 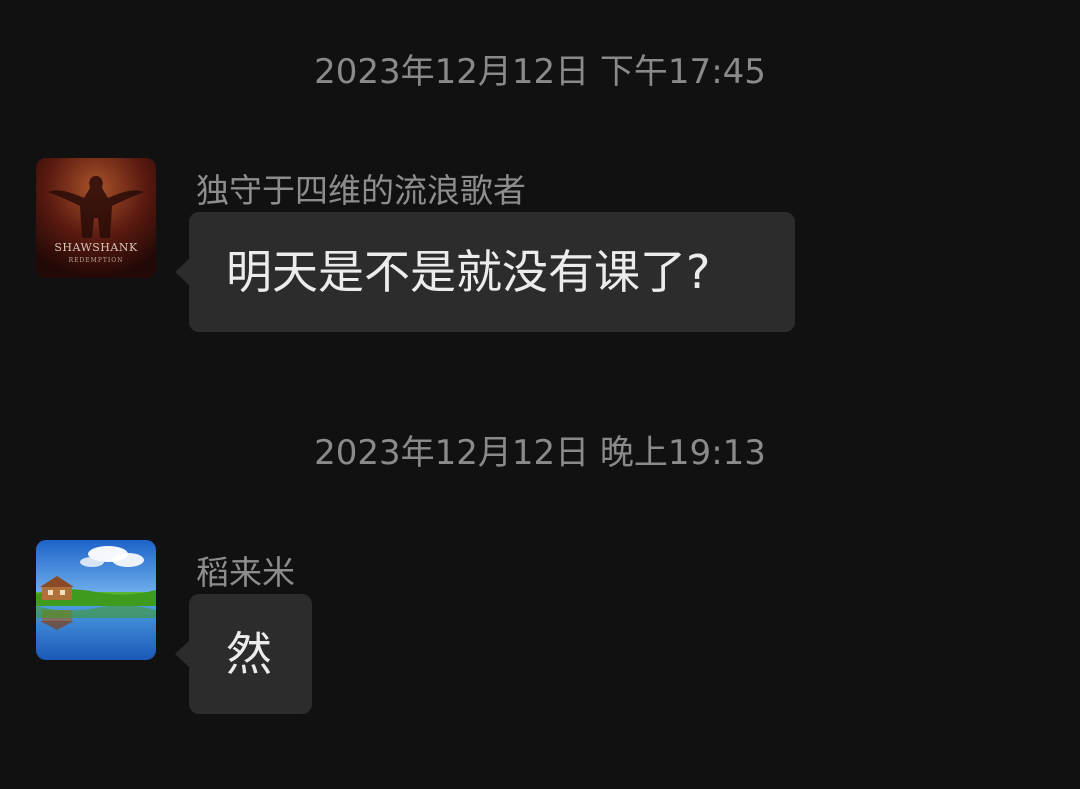 I want to click on message-text: 明天是不是就没有课了?, so click(x=468, y=272).